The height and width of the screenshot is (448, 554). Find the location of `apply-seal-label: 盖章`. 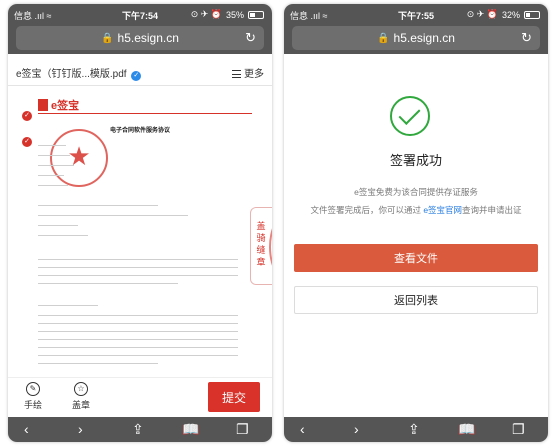

apply-seal-label: 盖章 is located at coordinates (80, 405).